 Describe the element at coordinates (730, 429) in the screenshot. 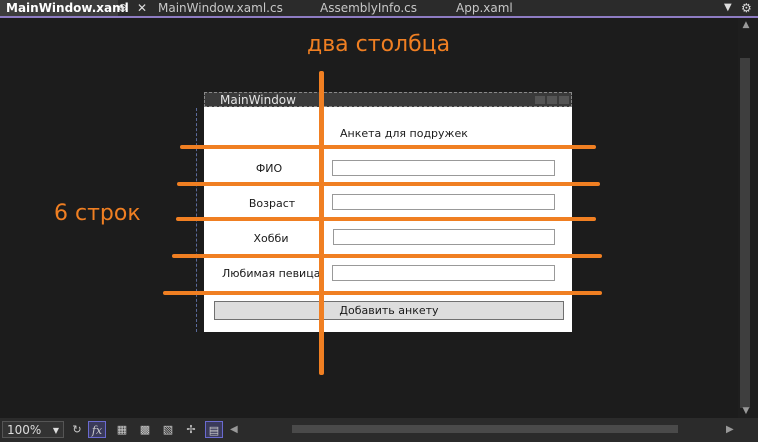

I see `scroll-right-icon: ▶` at that location.